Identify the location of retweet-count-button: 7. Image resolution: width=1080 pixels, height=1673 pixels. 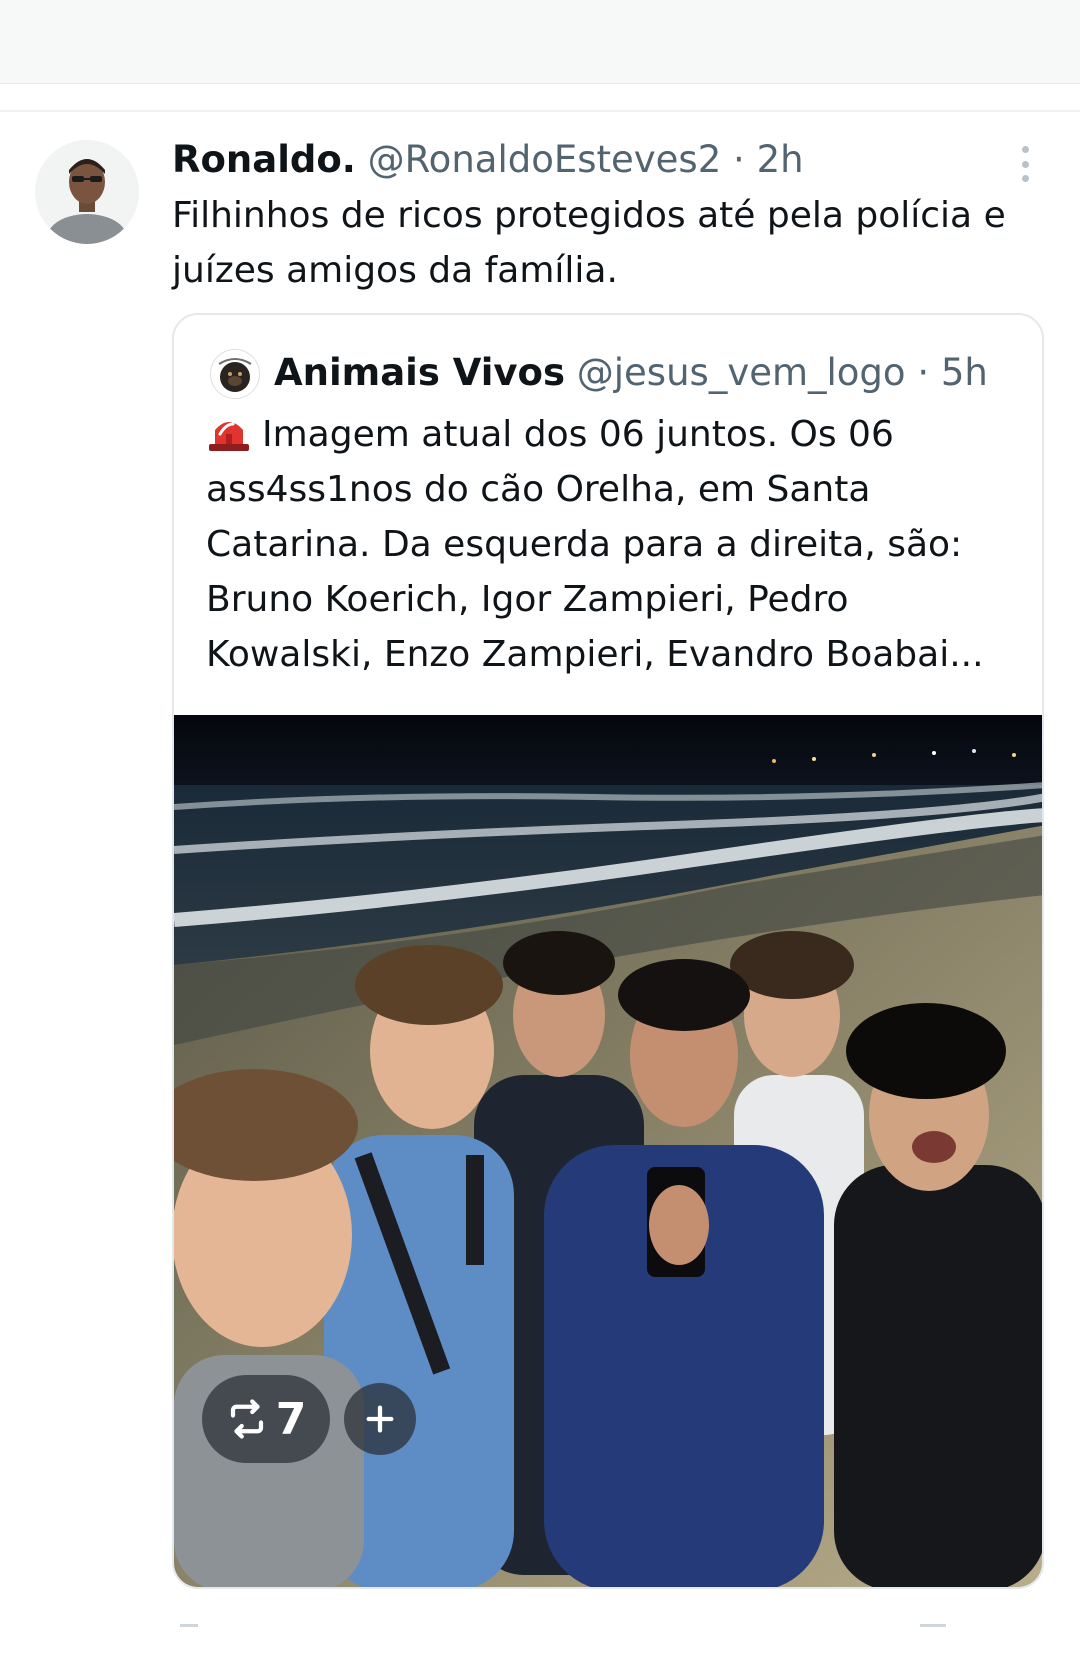
(266, 1419).